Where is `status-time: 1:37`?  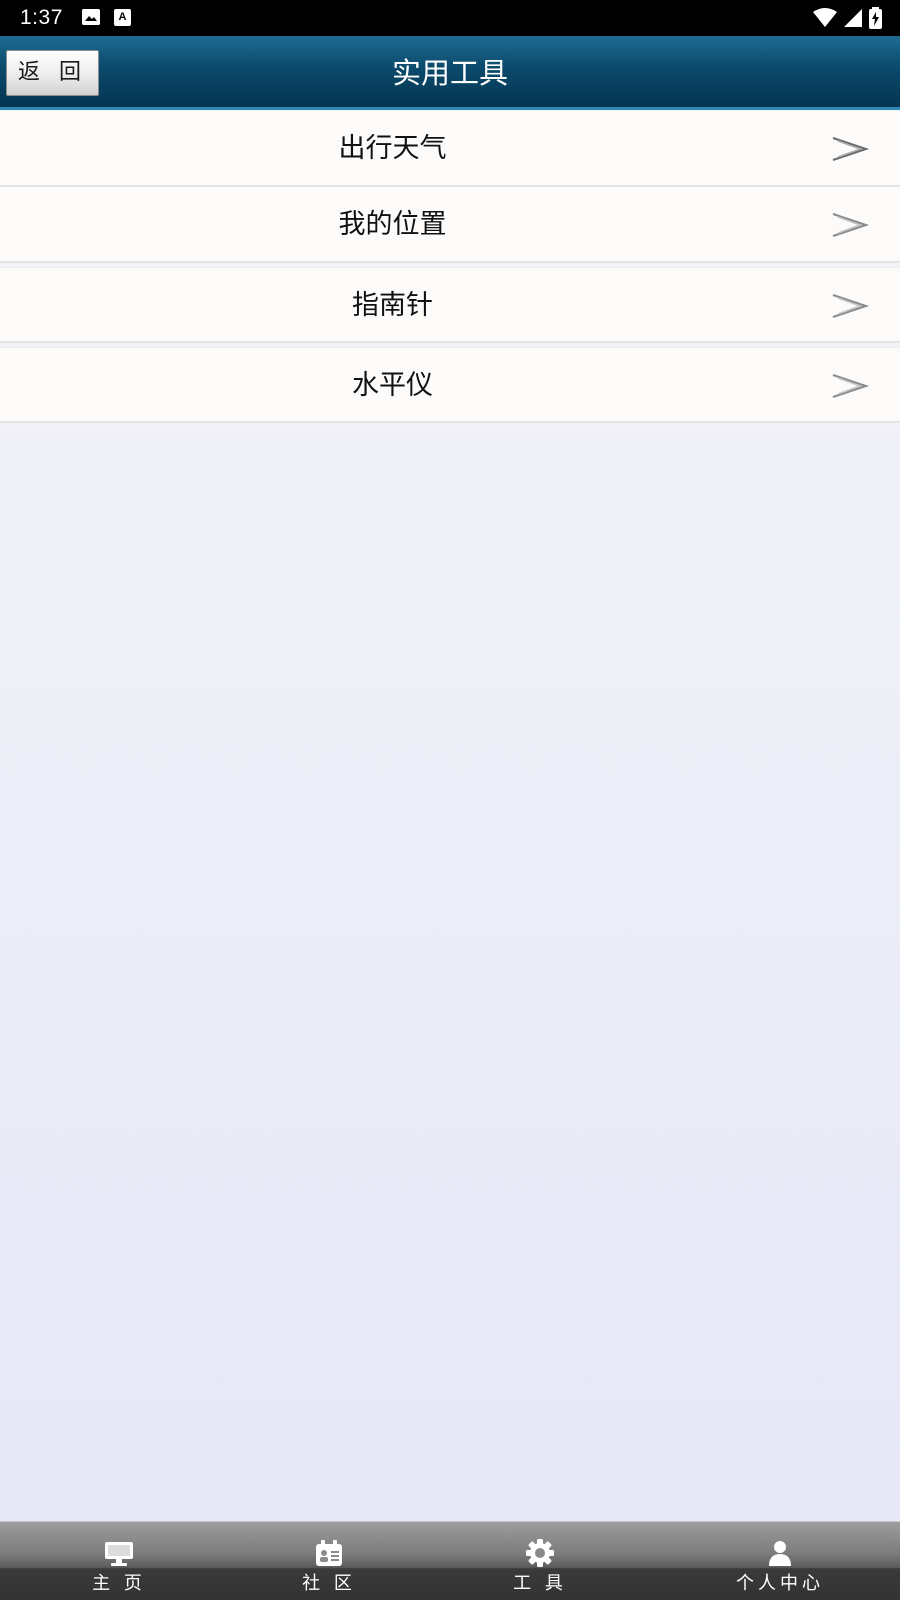
status-time: 1:37 is located at coordinates (41, 17).